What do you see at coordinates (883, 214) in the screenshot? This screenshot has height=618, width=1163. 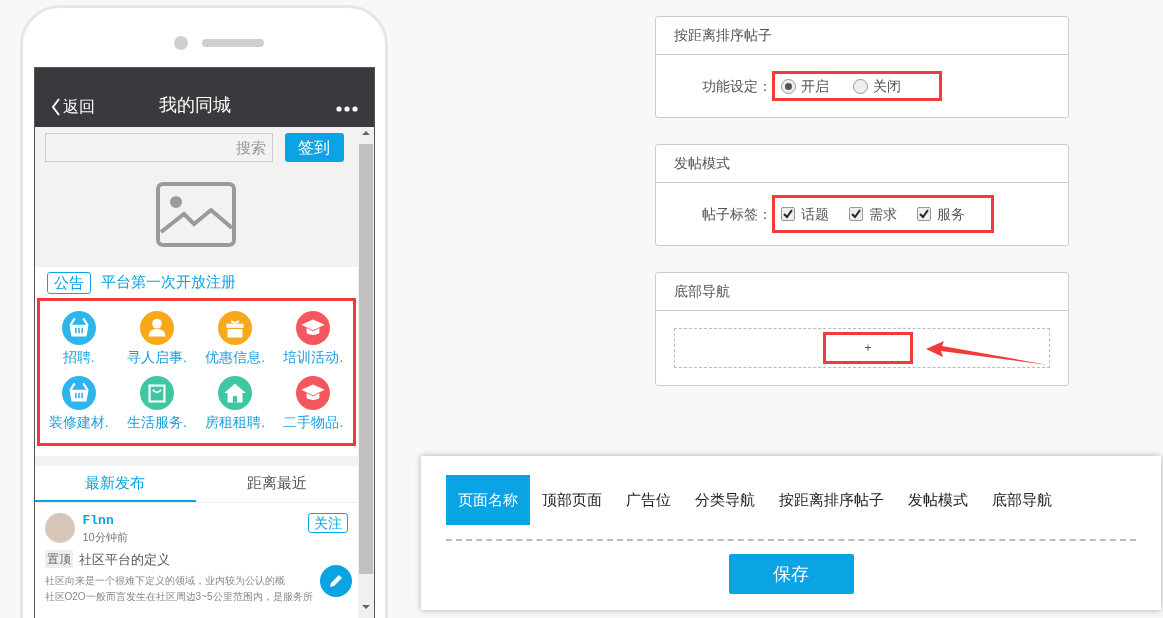 I see `checkbox-label: 需求` at bounding box center [883, 214].